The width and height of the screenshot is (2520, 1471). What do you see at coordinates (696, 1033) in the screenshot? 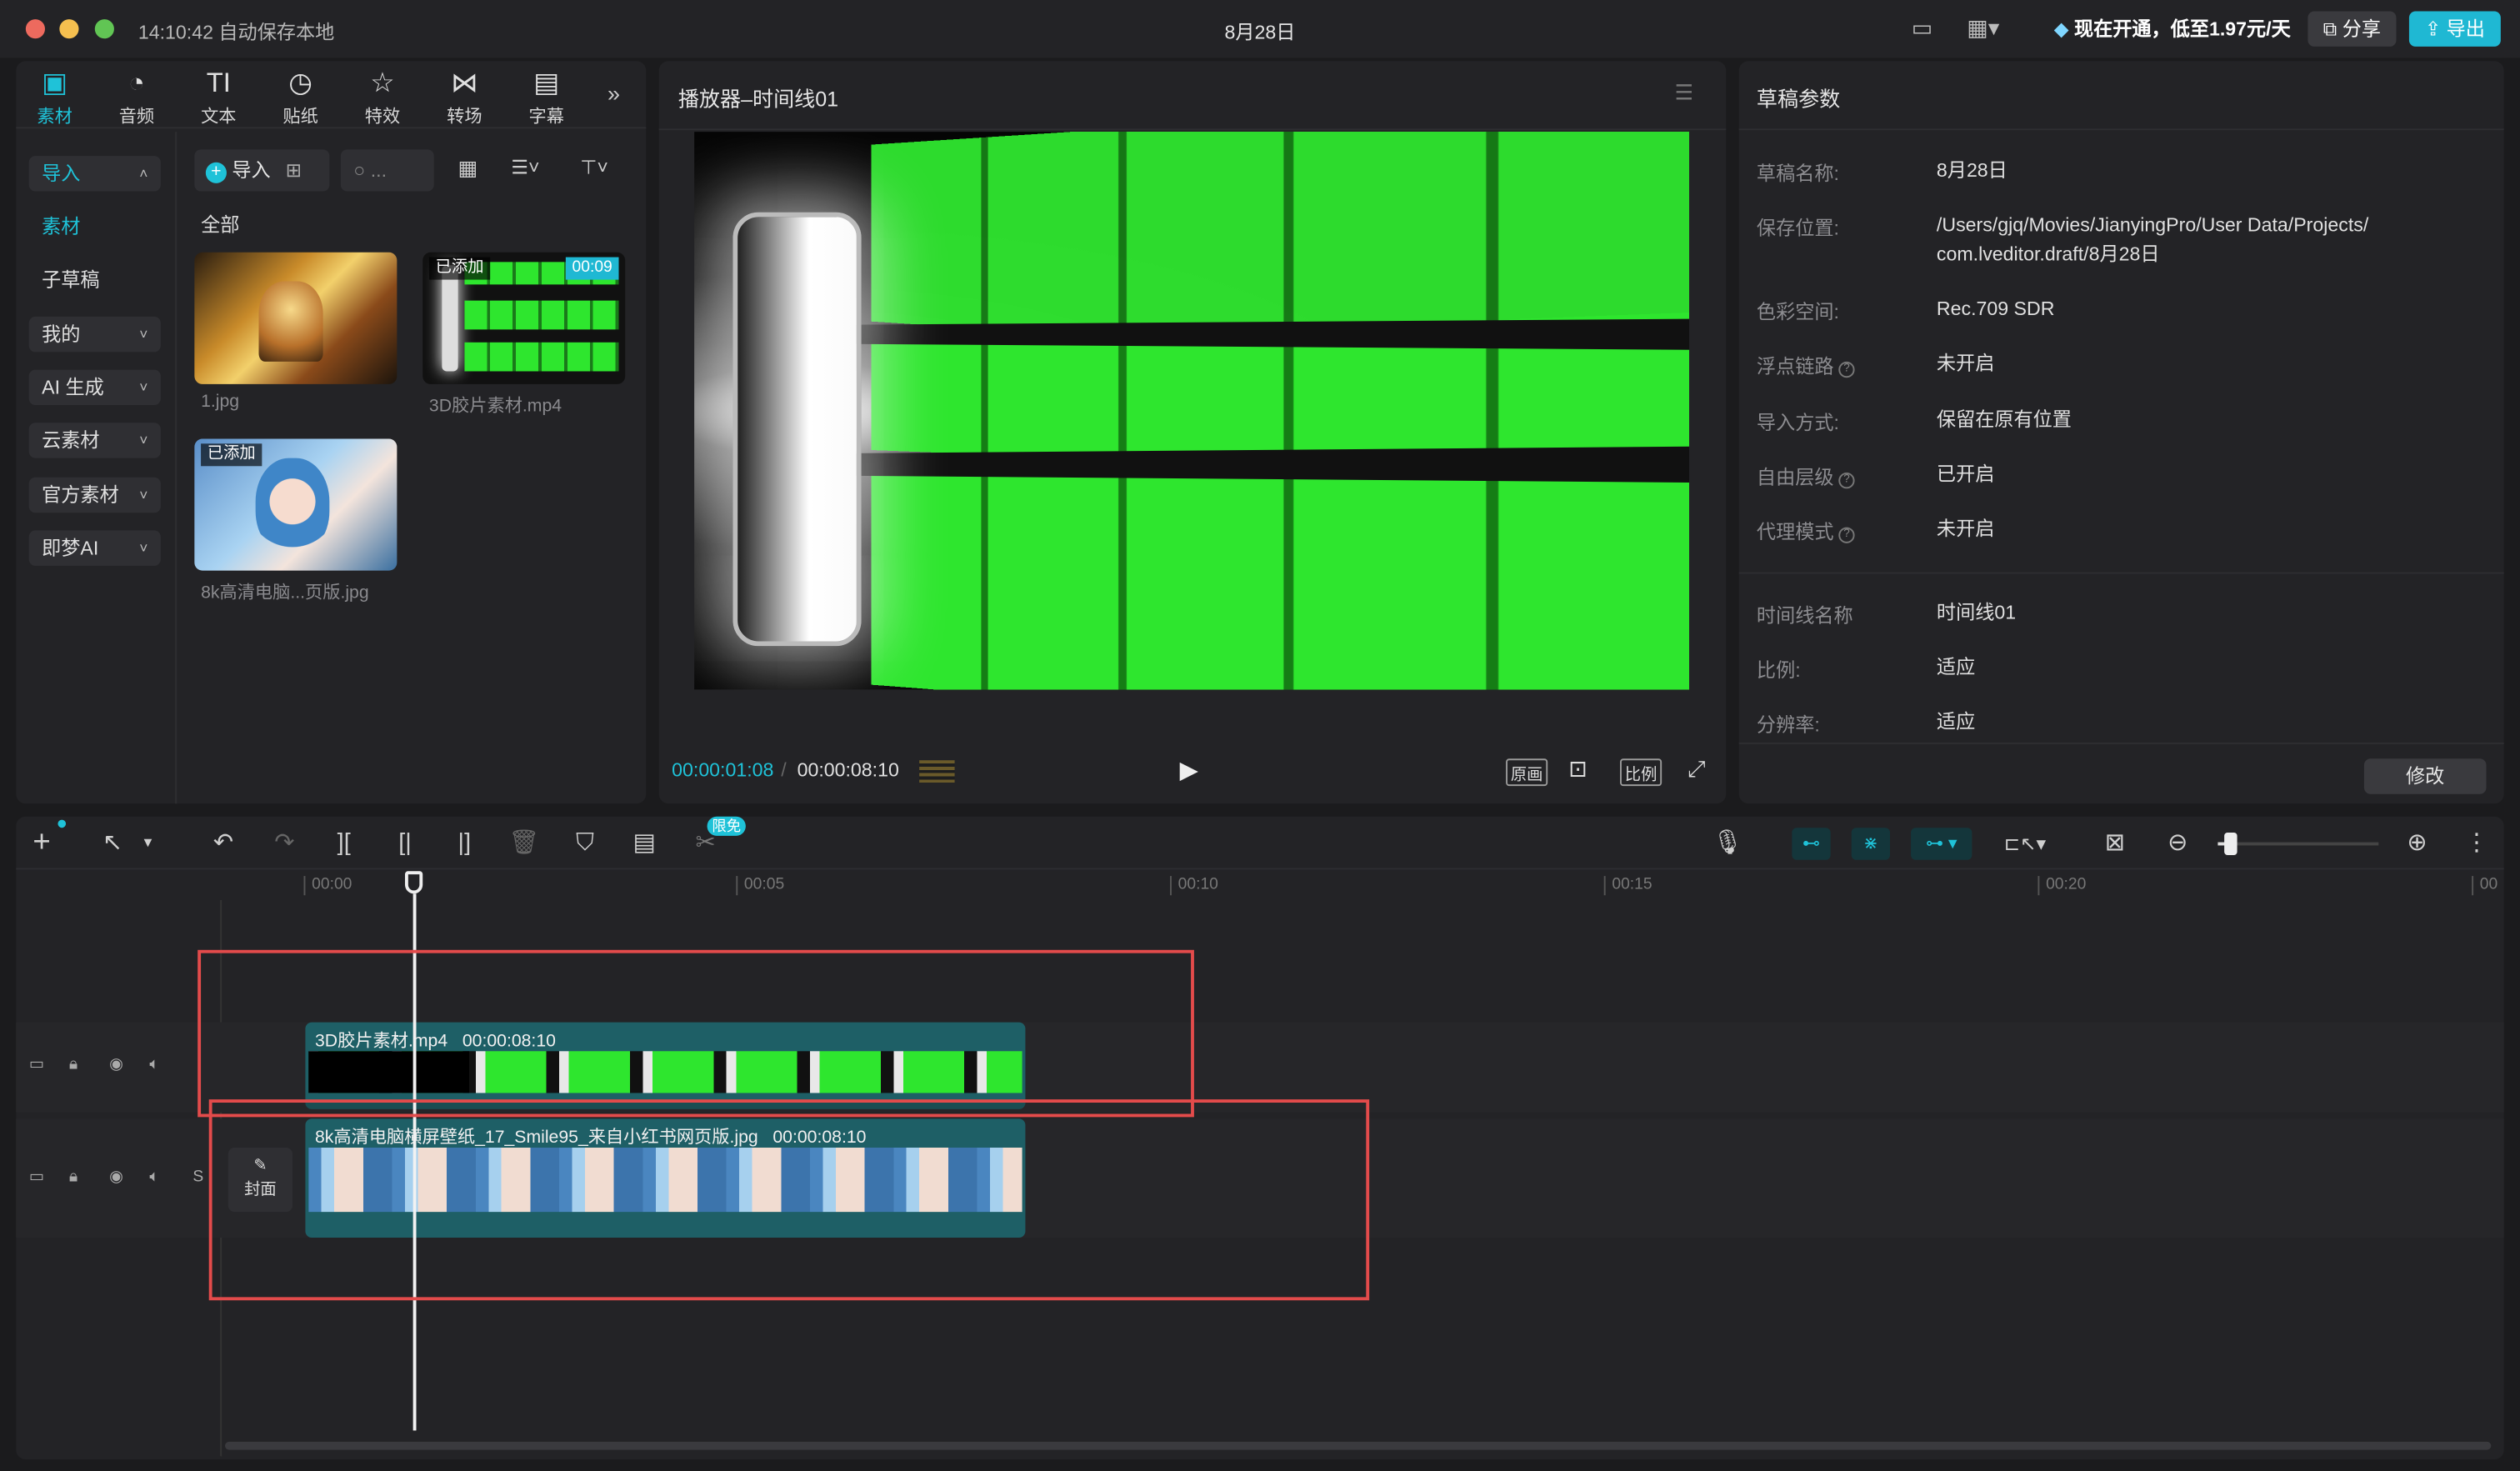
I see `annotation-box` at bounding box center [696, 1033].